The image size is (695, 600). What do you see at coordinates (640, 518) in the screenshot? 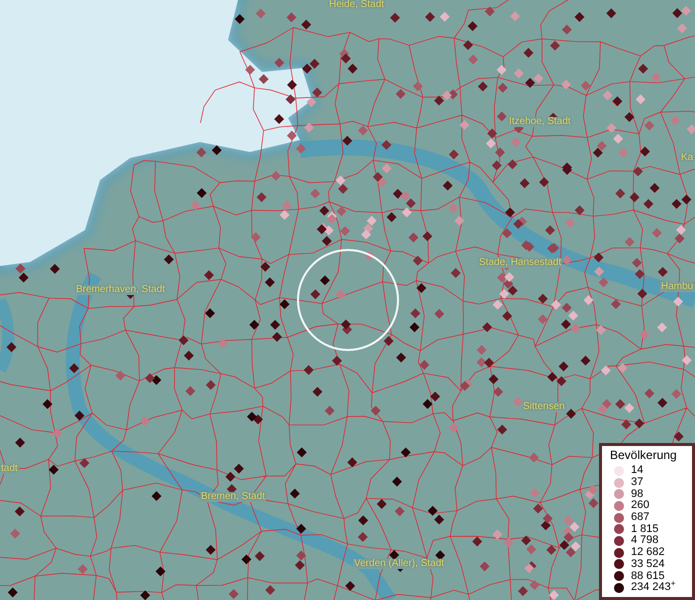
I see `legend-value: 687` at bounding box center [640, 518].